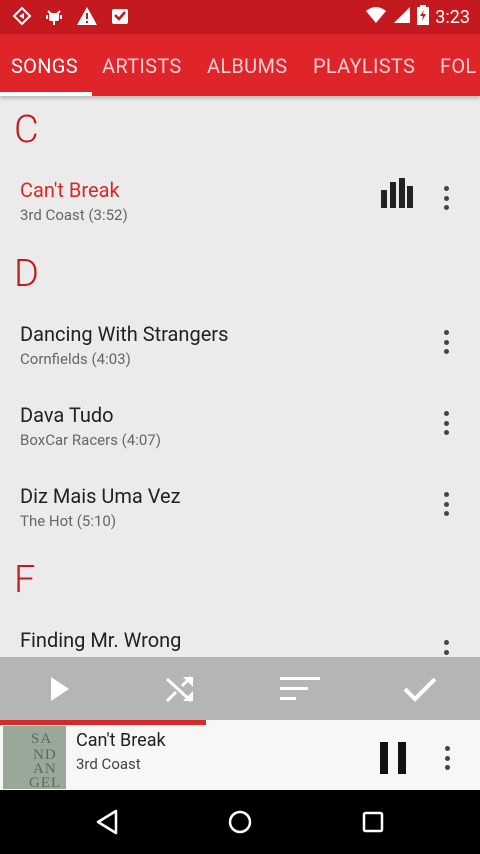  I want to click on song-item-diz-mais-uma-vez: Diz Mais Uma Vez The Hot (5:10), so click(240, 524).